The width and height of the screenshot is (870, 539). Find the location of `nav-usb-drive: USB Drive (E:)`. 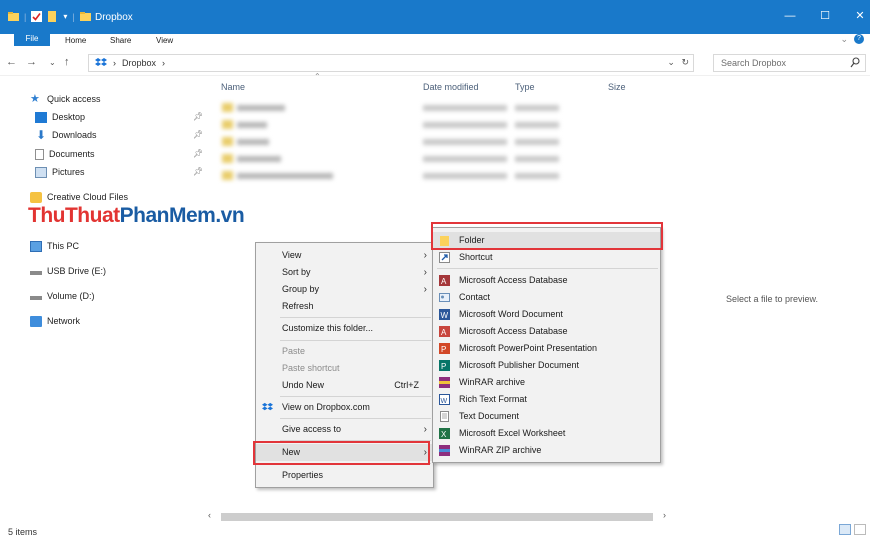

nav-usb-drive: USB Drive (E:) is located at coordinates (68, 271).